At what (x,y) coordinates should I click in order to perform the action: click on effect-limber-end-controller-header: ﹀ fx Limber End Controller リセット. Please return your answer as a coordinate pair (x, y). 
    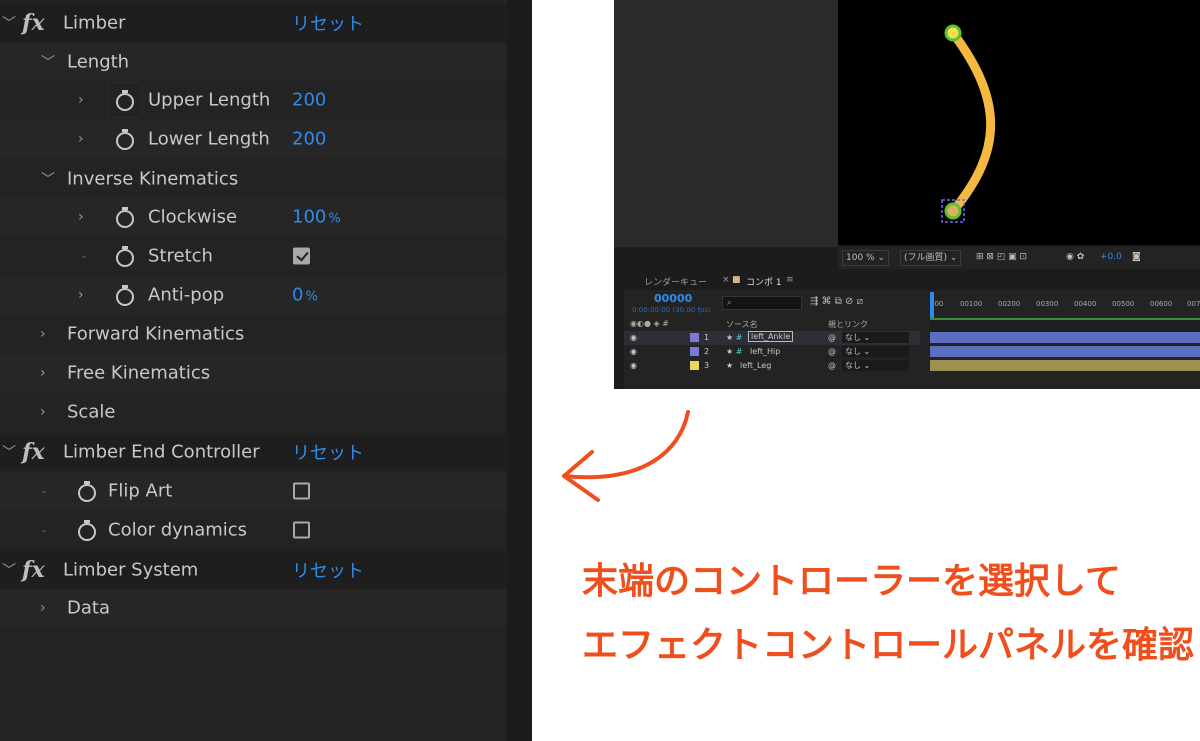
    Looking at the image, I should click on (253, 452).